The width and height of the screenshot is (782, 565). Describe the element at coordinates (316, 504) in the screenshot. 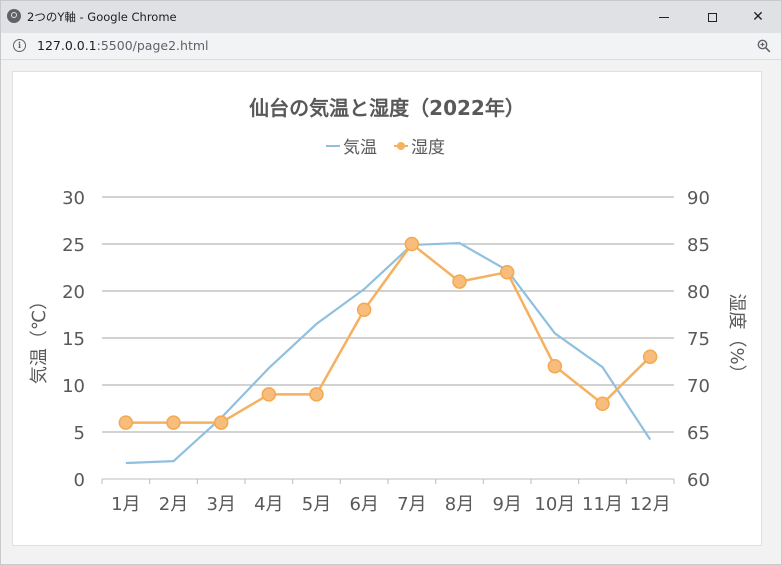

I see `x-tick-label: 5月` at that location.